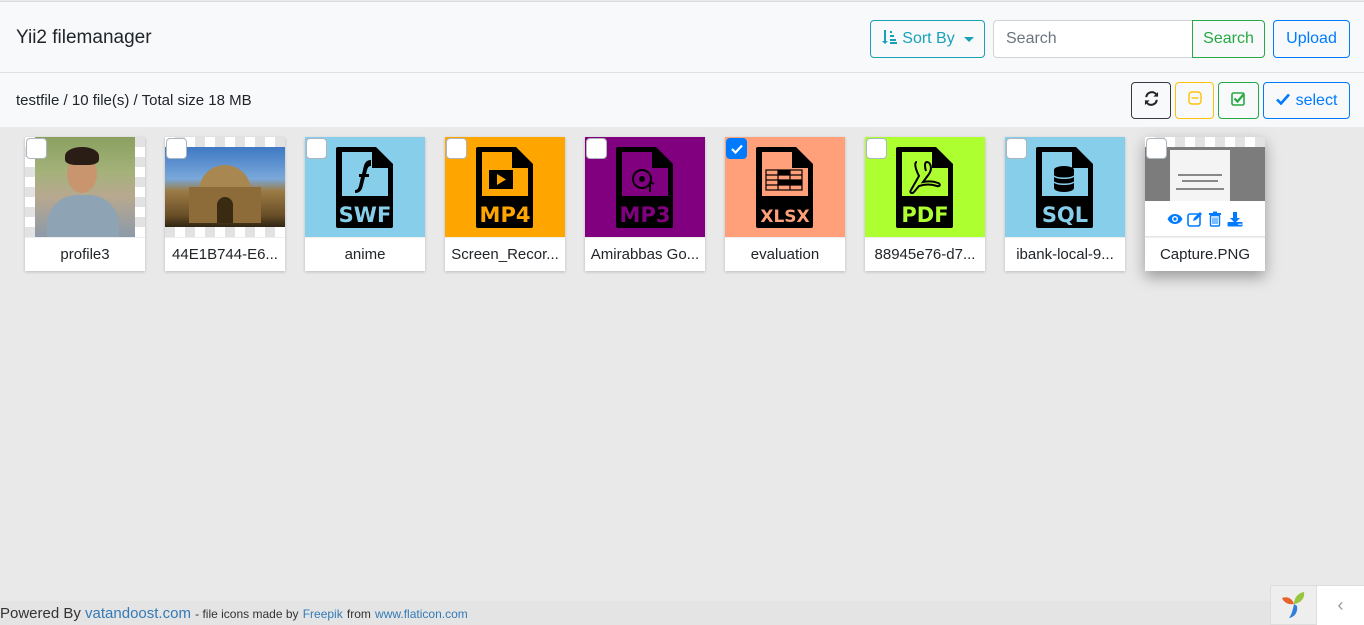 This screenshot has height=625, width=1364. Describe the element at coordinates (924, 215) in the screenshot. I see `svg-text: PDF` at that location.